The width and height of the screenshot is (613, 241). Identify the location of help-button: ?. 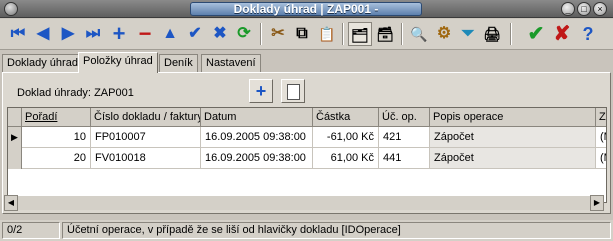
(588, 34).